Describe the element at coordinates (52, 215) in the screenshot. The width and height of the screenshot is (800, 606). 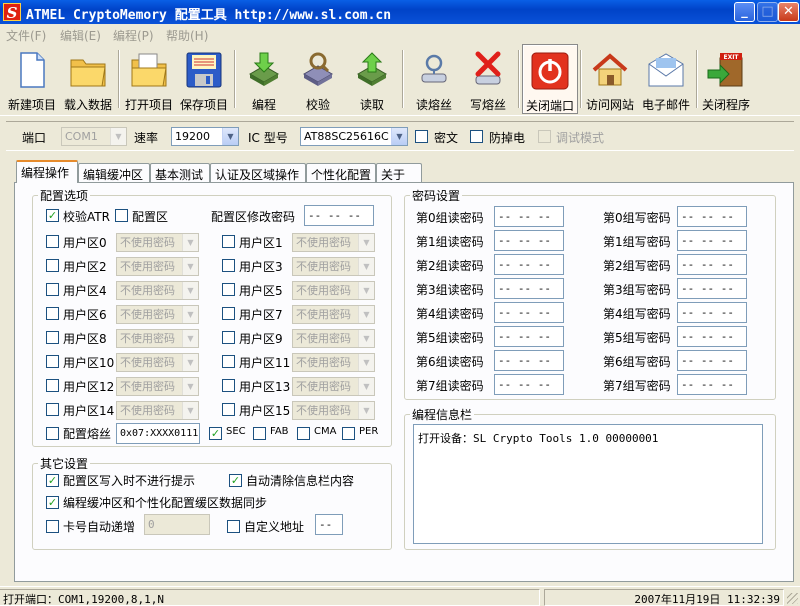
I see `verify-atr-checkbox: ✓` at that location.